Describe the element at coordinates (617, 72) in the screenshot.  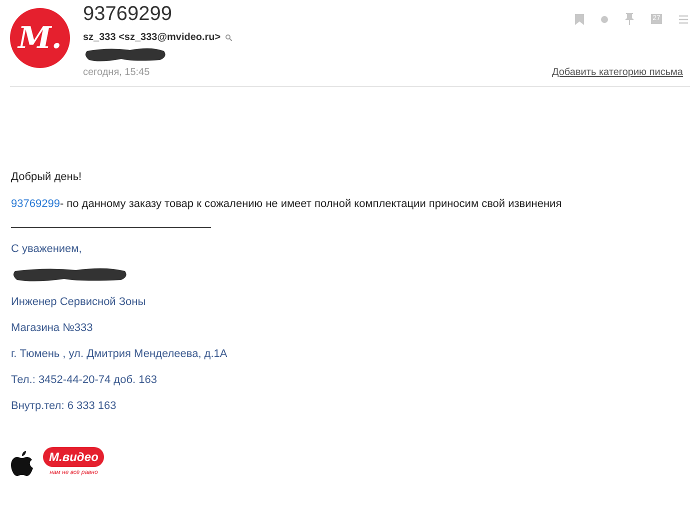
I see `add-category-link: Добавить категорию письма` at that location.